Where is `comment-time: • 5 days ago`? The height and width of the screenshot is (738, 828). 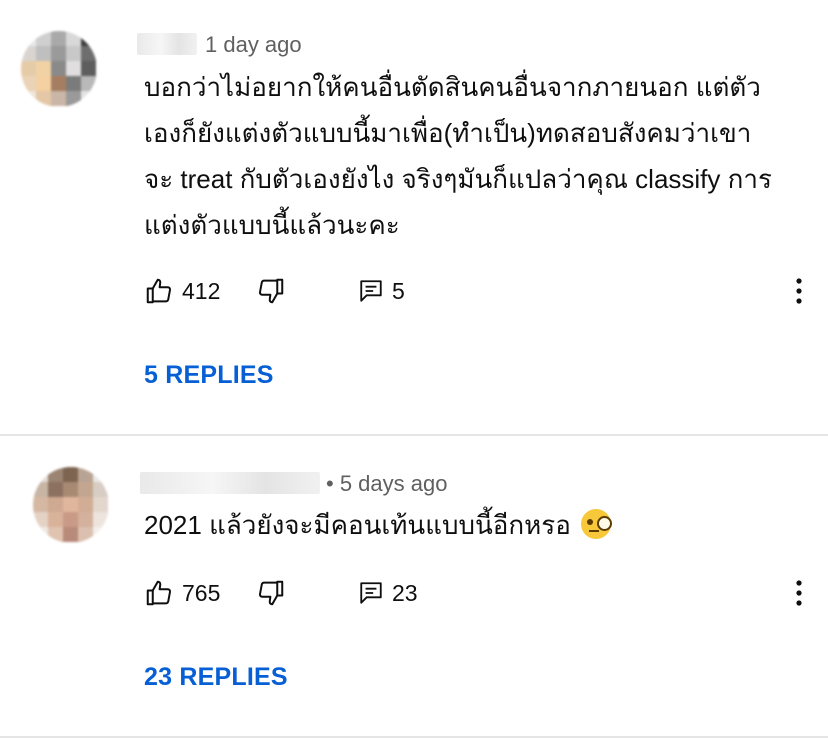
comment-time: • 5 days ago is located at coordinates (387, 483).